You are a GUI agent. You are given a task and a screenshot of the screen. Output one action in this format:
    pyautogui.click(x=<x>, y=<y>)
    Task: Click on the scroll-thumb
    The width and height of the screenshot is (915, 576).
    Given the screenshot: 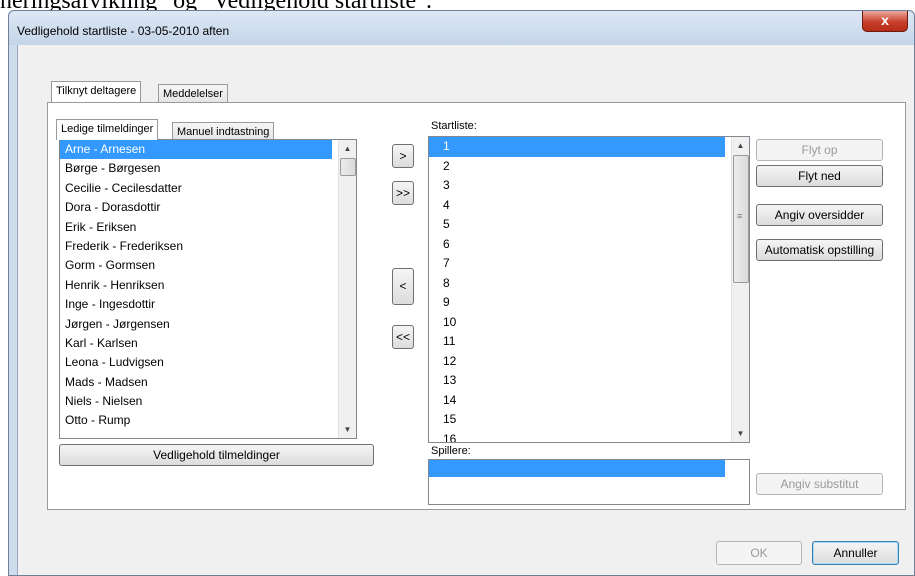 What is the action you would take?
    pyautogui.click(x=348, y=167)
    